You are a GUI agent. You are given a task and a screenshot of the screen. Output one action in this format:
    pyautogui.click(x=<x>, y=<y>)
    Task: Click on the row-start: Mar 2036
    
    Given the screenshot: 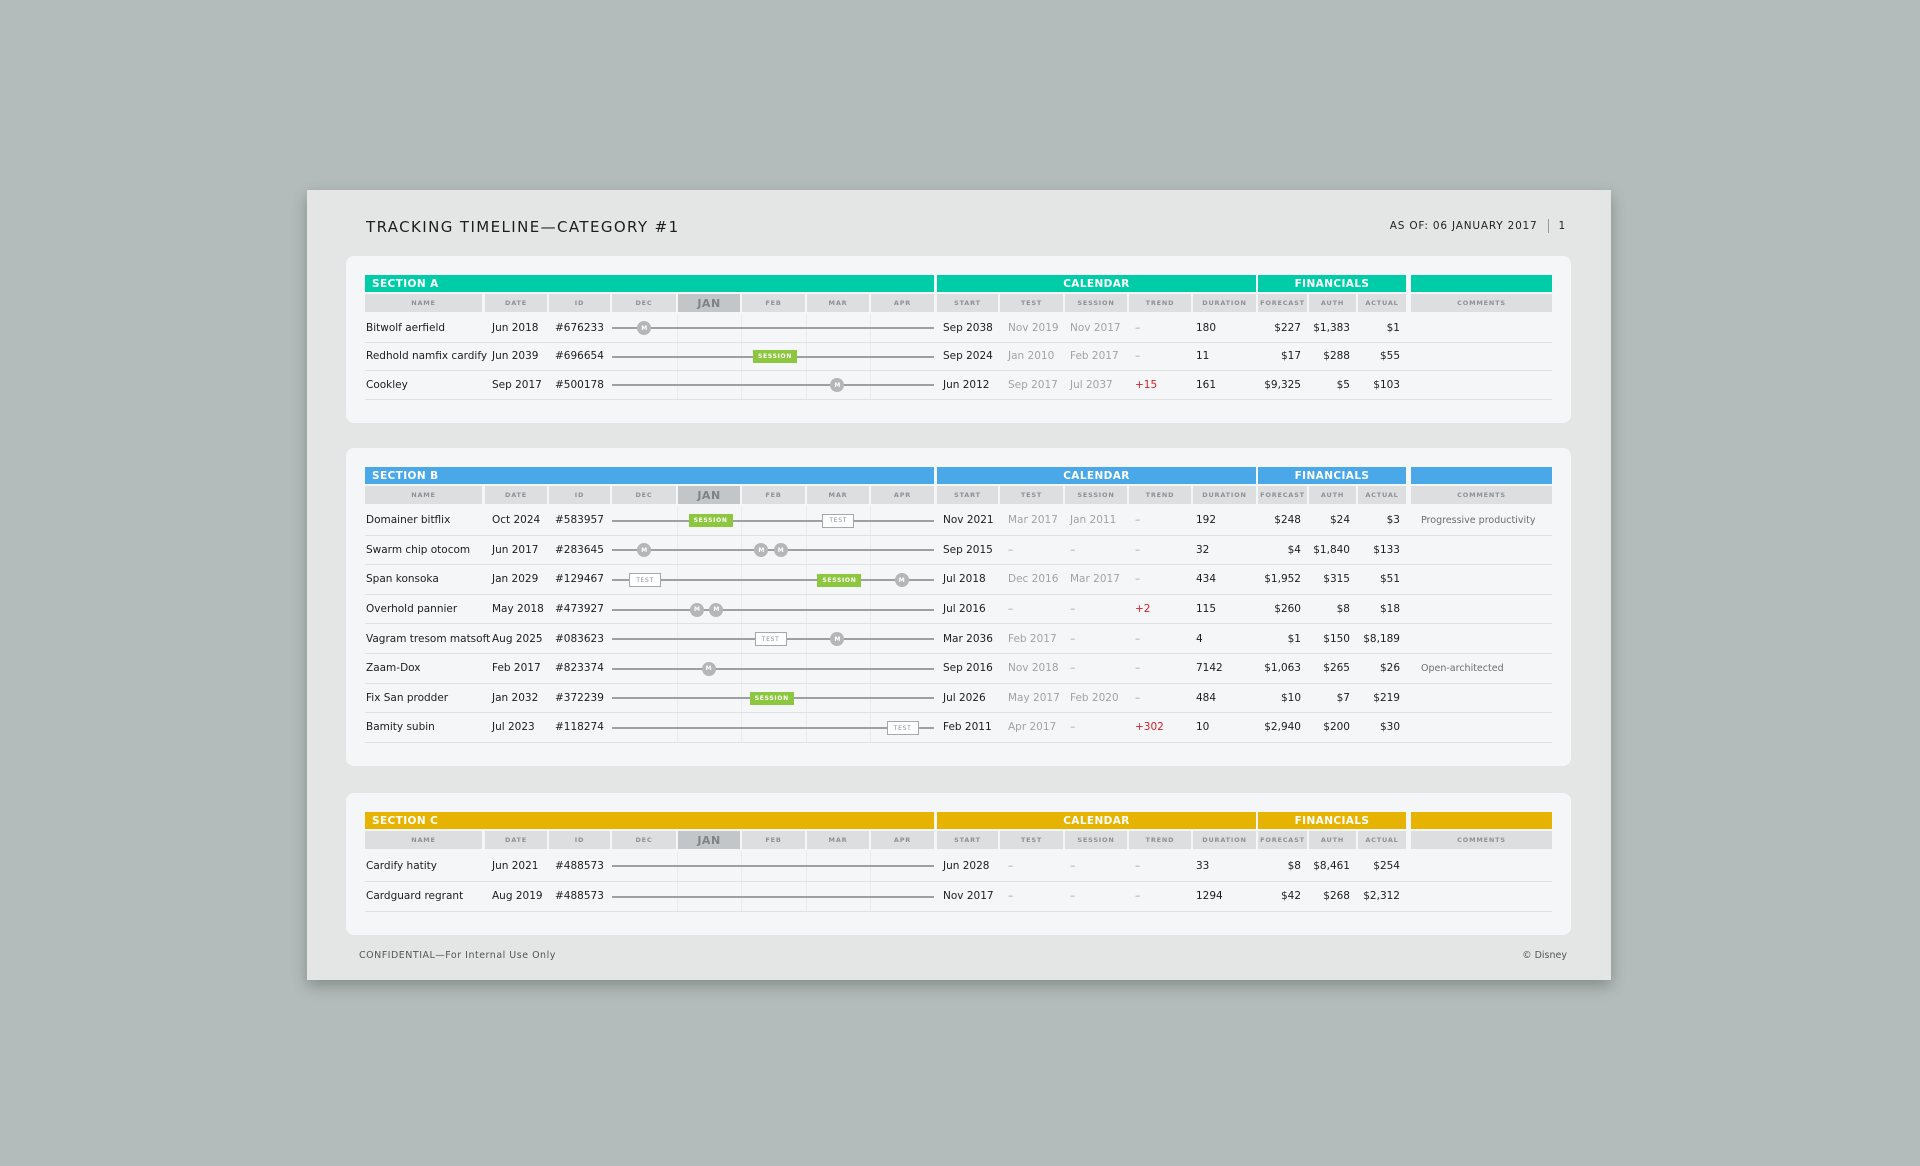 What is the action you would take?
    pyautogui.click(x=968, y=638)
    